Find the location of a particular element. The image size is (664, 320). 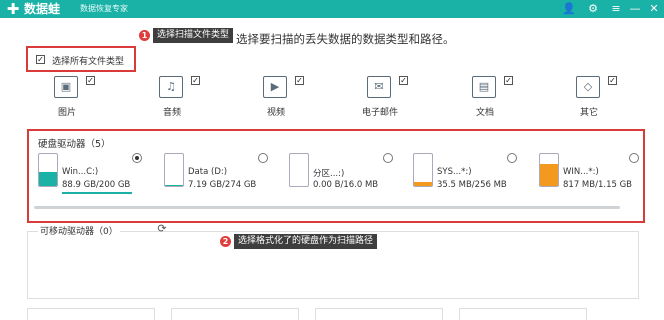

callout-2-text: 选择格式化了的硬盘作为扫描路径 is located at coordinates (306, 241).